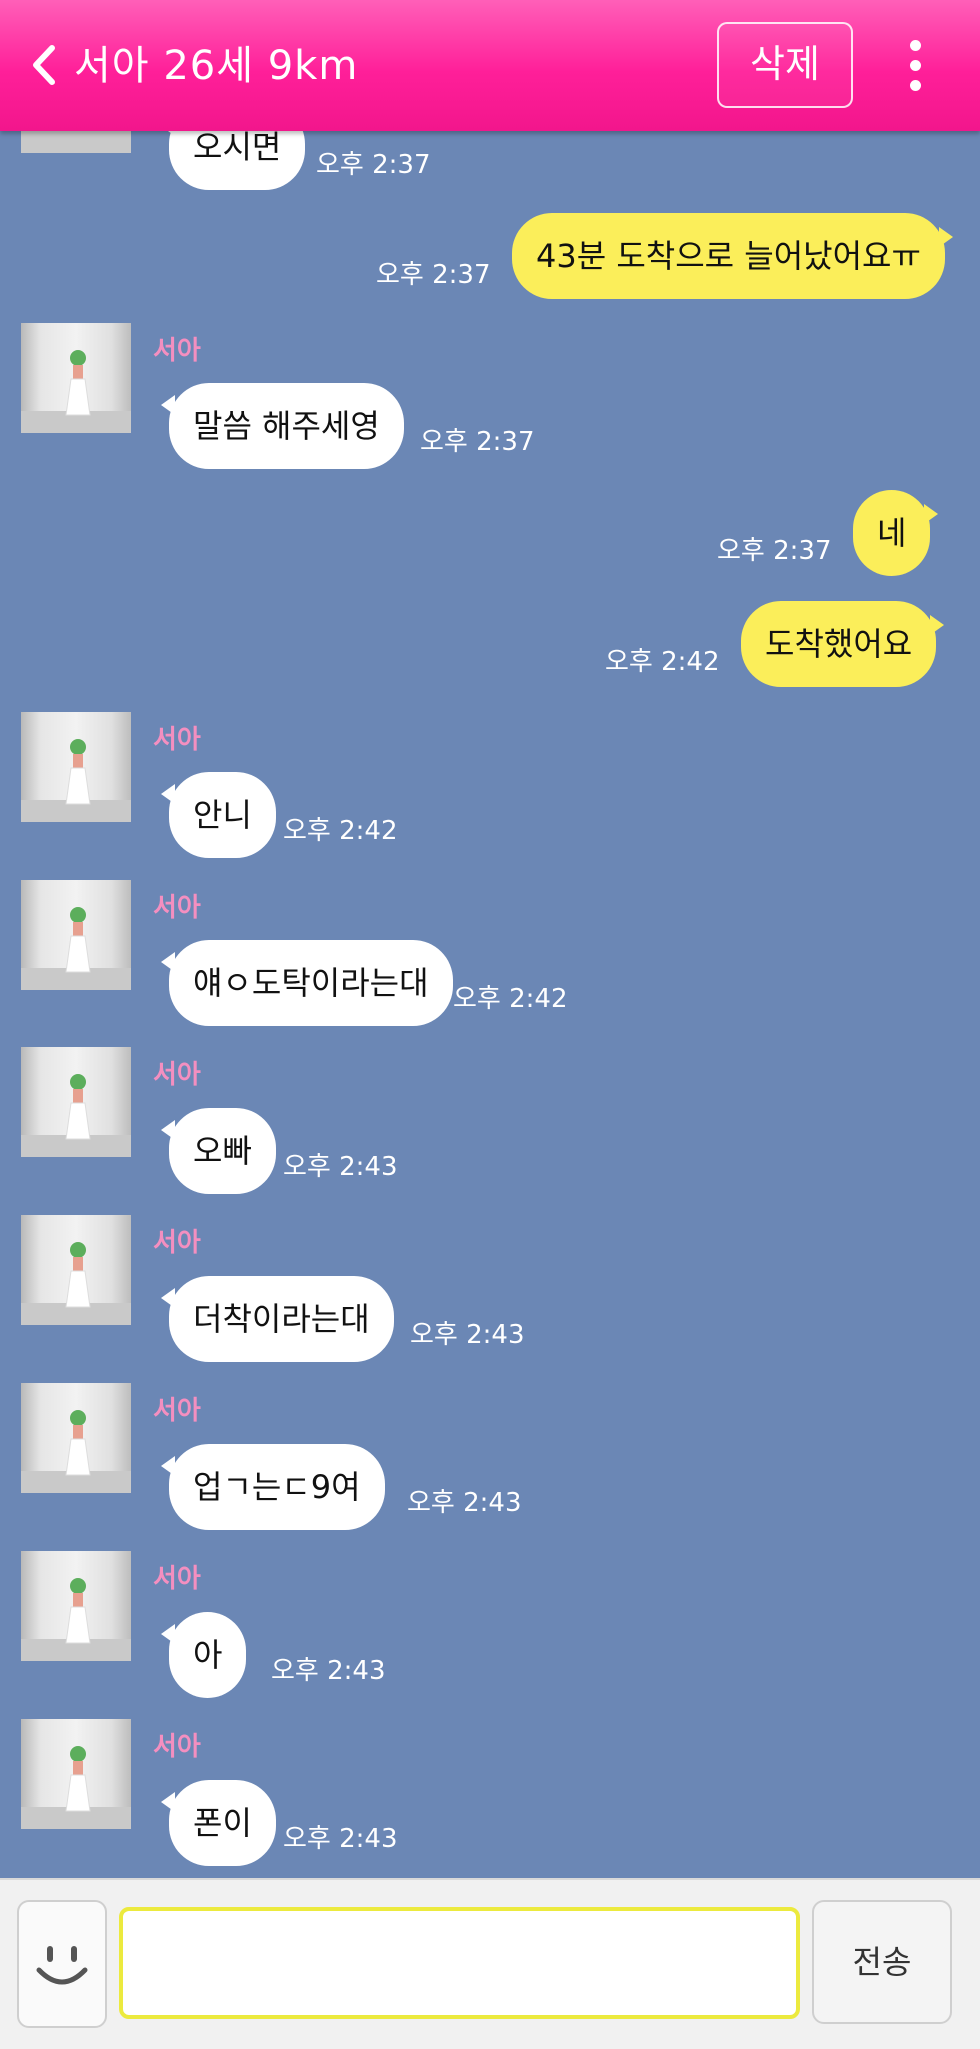 The width and height of the screenshot is (980, 2049). I want to click on emoji-button, so click(62, 1964).